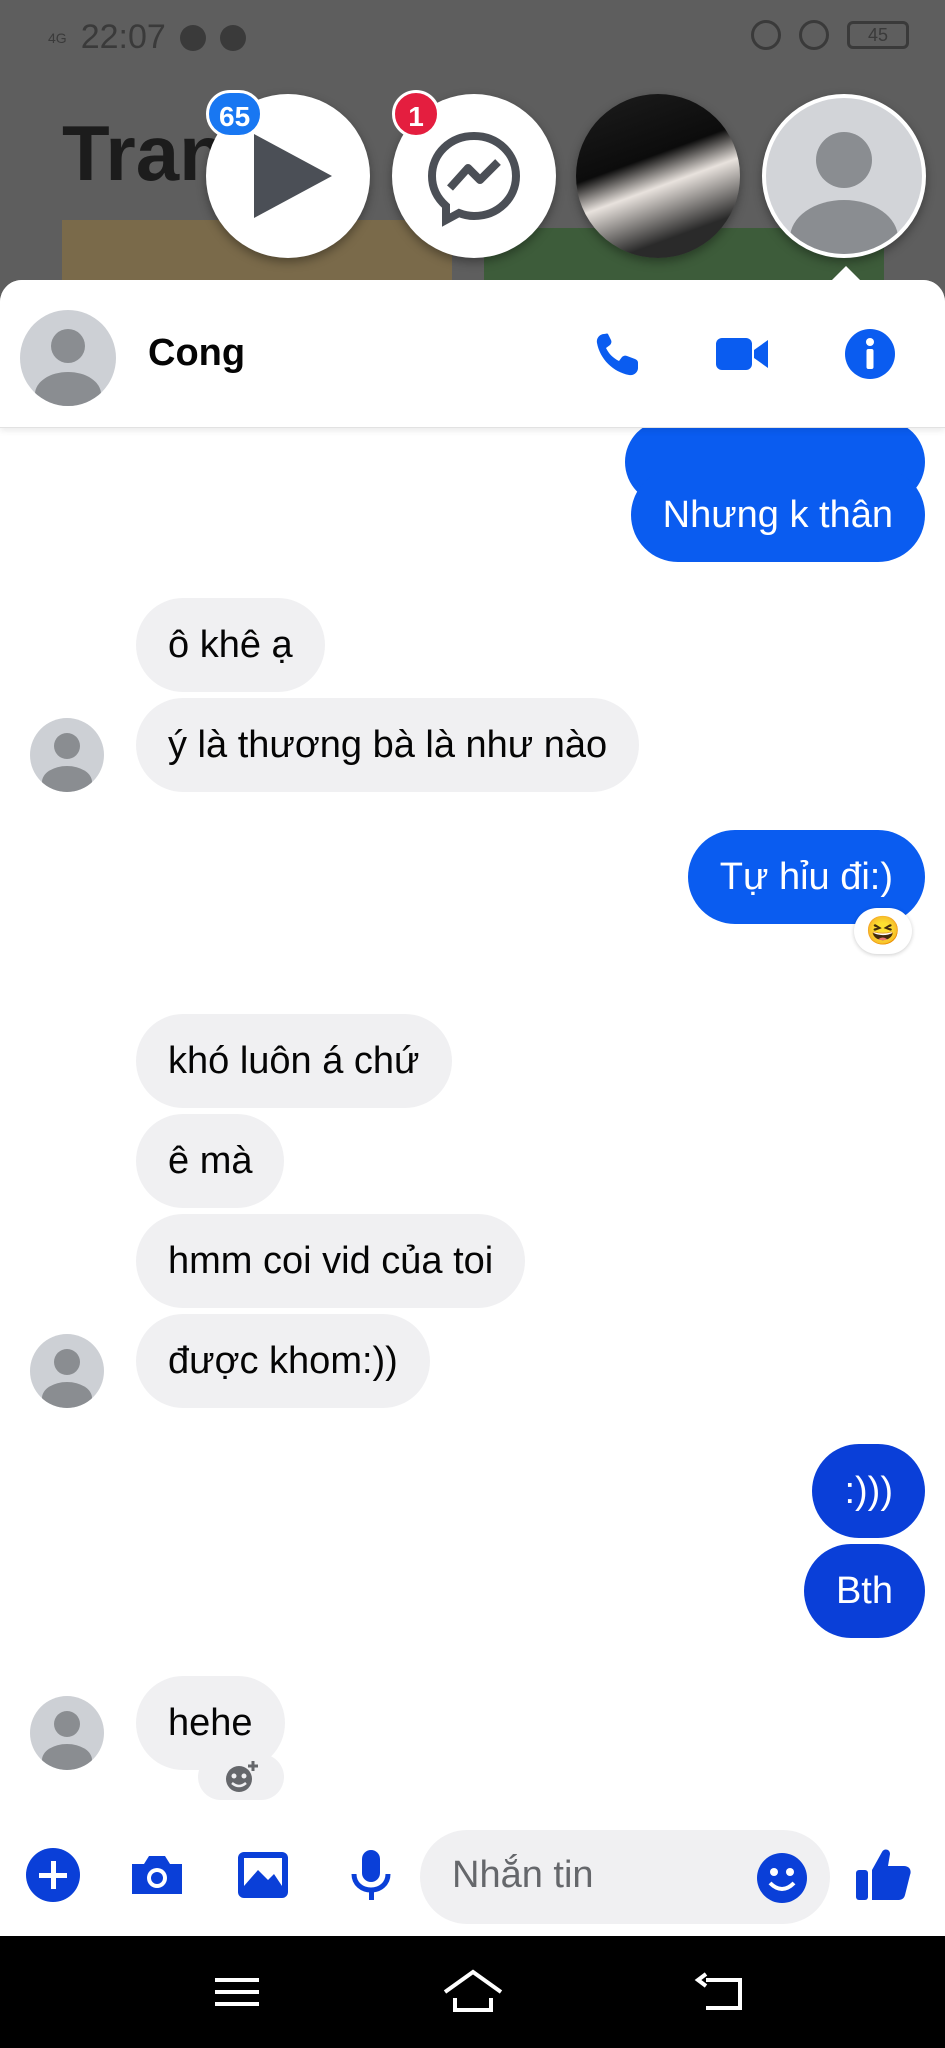 Image resolution: width=945 pixels, height=2048 pixels. I want to click on network-indicator: 4G, so click(57, 37).